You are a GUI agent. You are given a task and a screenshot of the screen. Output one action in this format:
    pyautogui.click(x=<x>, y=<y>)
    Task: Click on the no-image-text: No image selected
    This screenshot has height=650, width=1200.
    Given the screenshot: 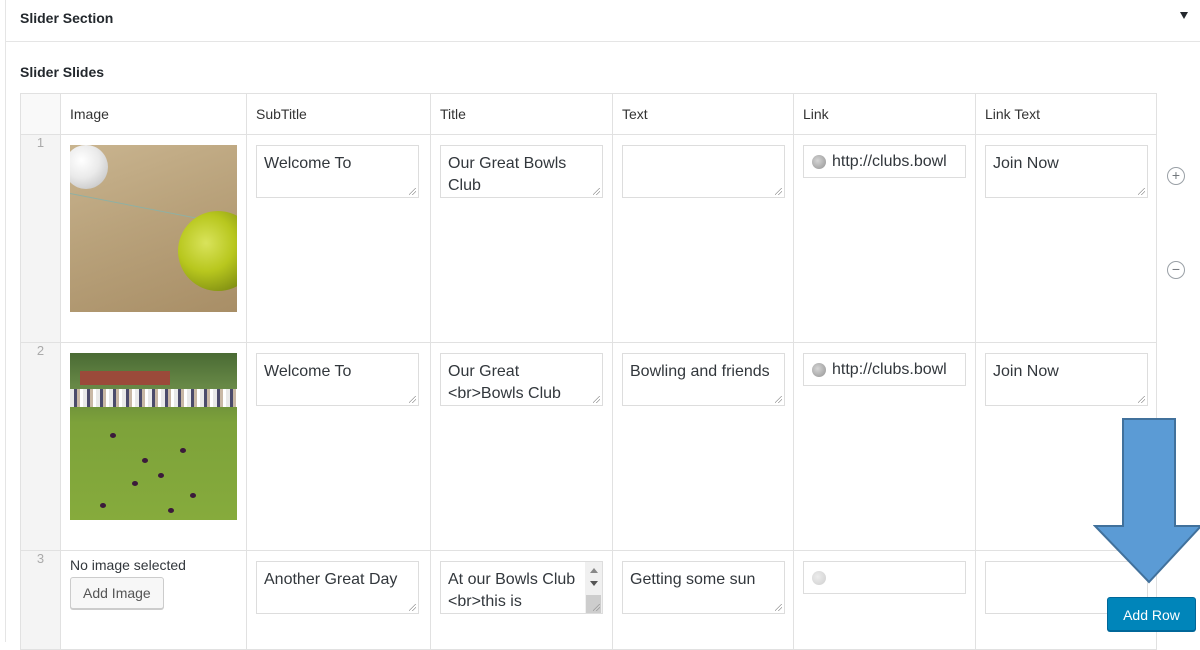 What is the action you would take?
    pyautogui.click(x=128, y=565)
    